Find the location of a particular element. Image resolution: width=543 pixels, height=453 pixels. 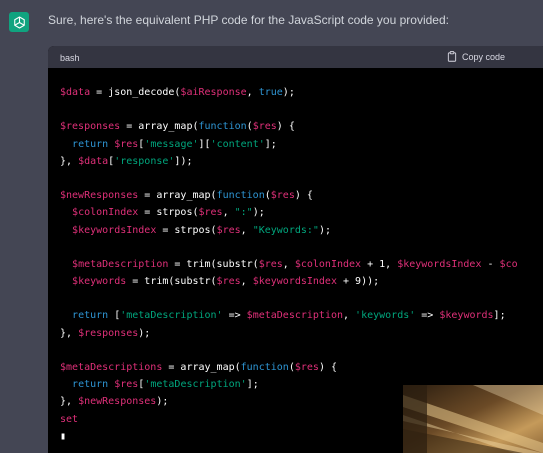

code-token-str: "Keywords:" is located at coordinates (285, 230).